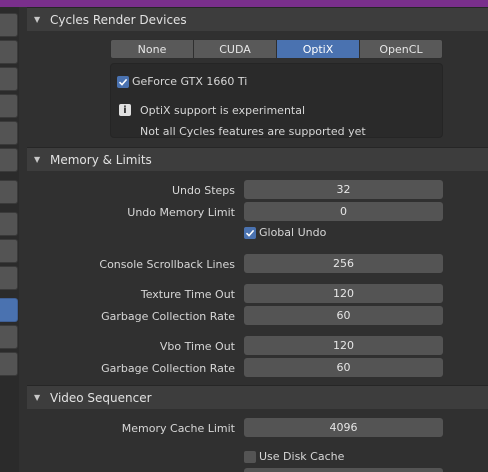 The image size is (488, 472). I want to click on console-scrollback-label: Console Scrollback Lines, so click(167, 264).